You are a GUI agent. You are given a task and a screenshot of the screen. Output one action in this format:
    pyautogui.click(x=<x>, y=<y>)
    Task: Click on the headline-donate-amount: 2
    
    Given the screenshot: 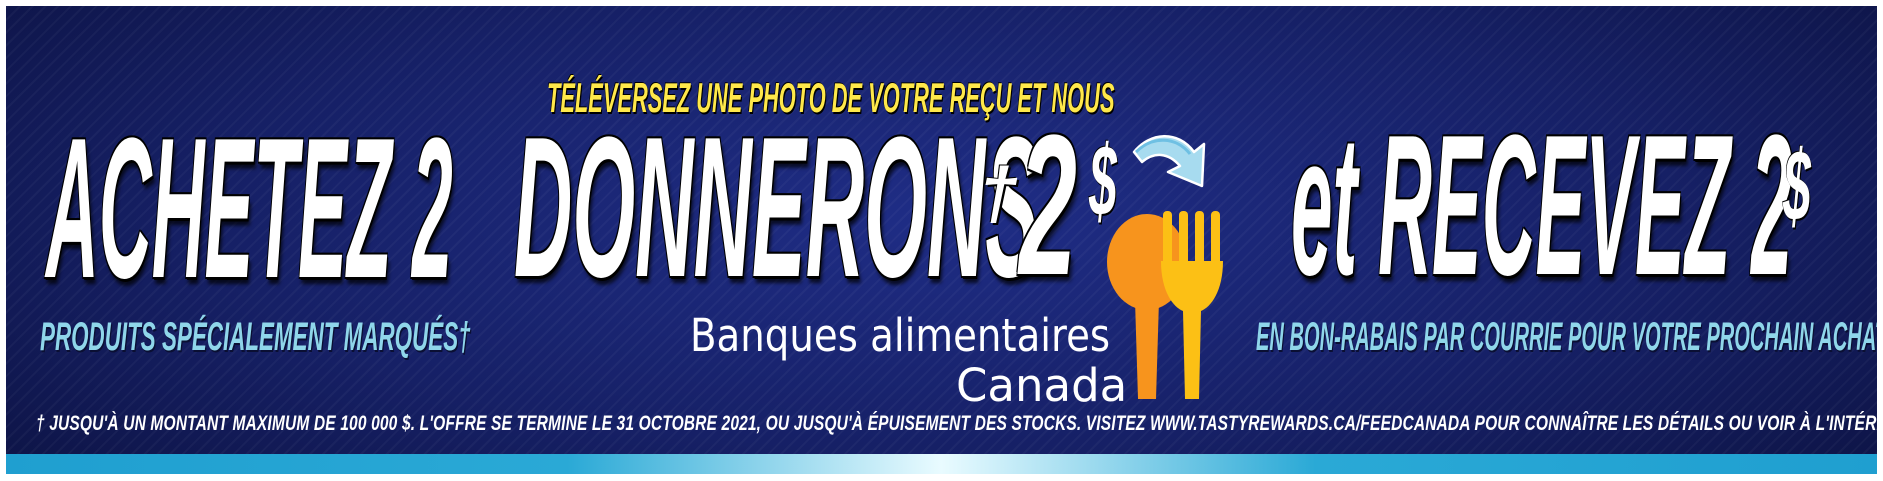 What is the action you would take?
    pyautogui.click(x=1048, y=205)
    